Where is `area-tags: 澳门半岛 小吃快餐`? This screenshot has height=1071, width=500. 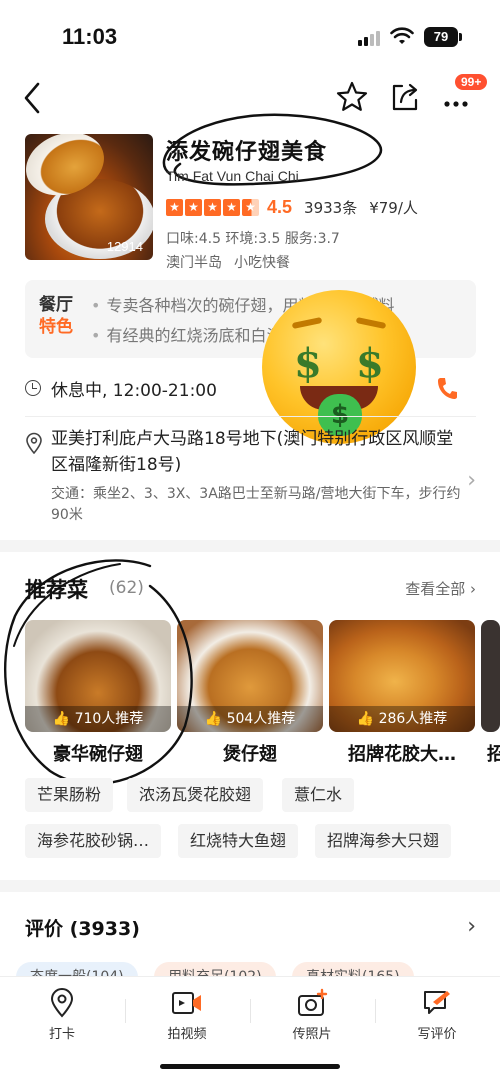 area-tags: 澳门半岛 小吃快餐 is located at coordinates (228, 262).